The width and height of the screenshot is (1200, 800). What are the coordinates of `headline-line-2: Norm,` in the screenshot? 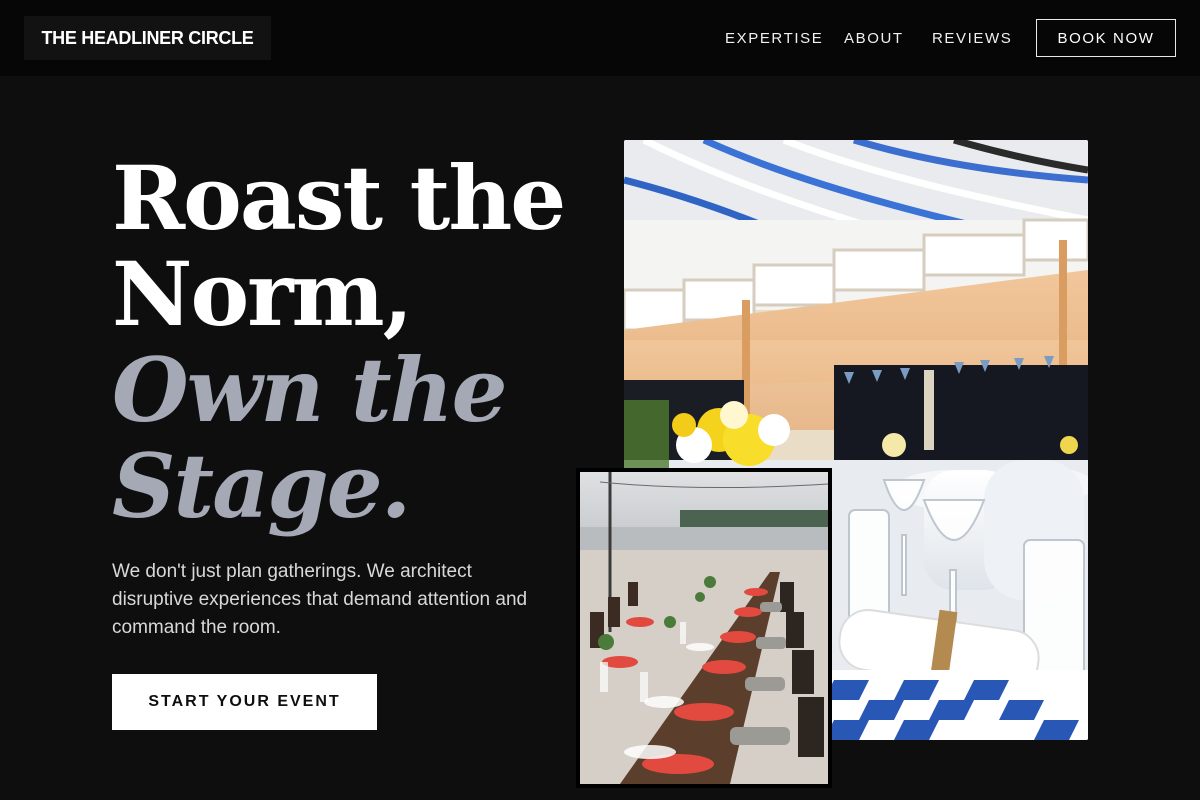 It's located at (262, 294).